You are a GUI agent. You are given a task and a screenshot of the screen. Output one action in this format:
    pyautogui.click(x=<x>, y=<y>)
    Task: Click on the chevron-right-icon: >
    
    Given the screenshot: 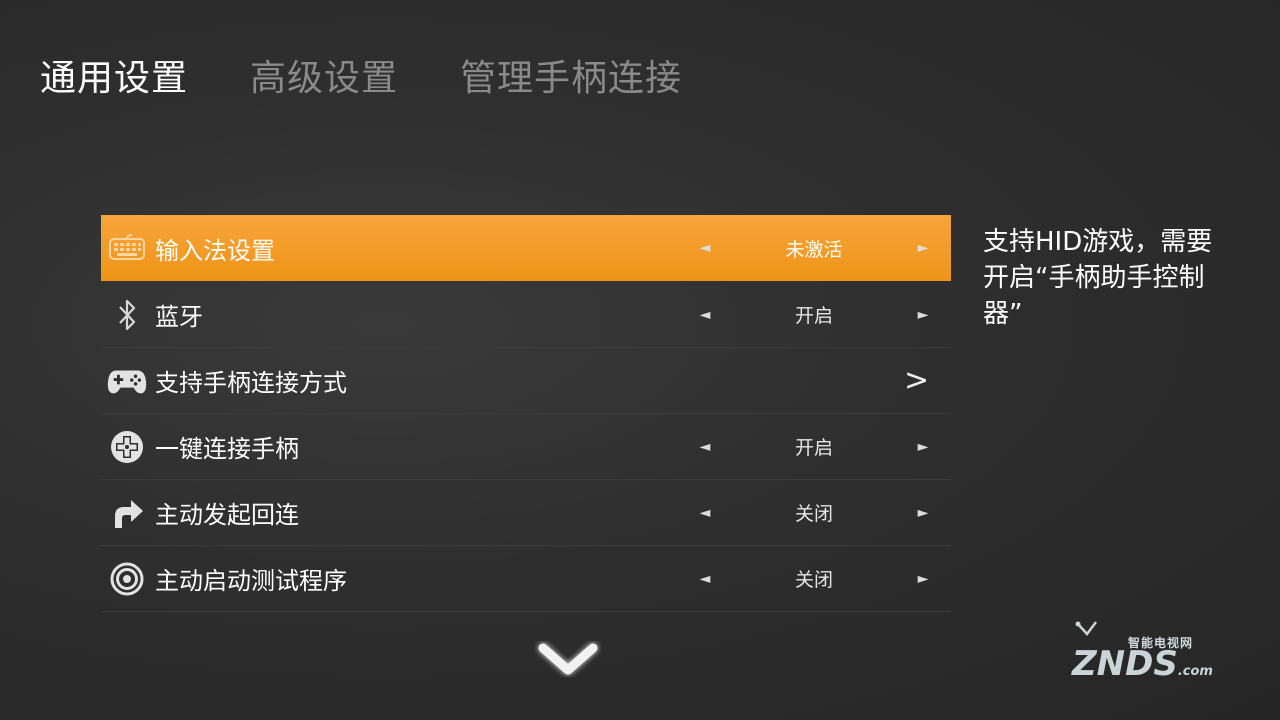 What is the action you would take?
    pyautogui.click(x=916, y=380)
    